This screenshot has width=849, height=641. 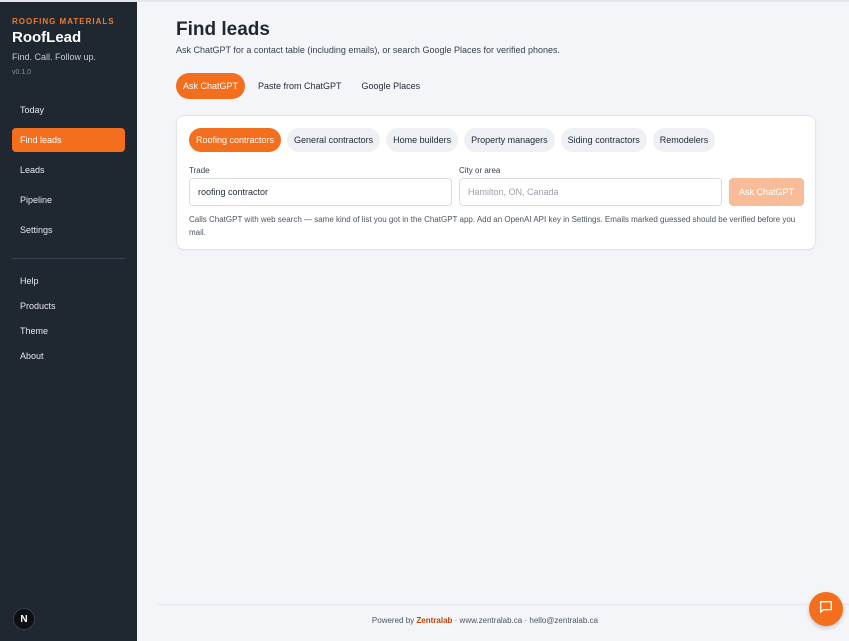 What do you see at coordinates (503, 604) in the screenshot?
I see `footer-divider` at bounding box center [503, 604].